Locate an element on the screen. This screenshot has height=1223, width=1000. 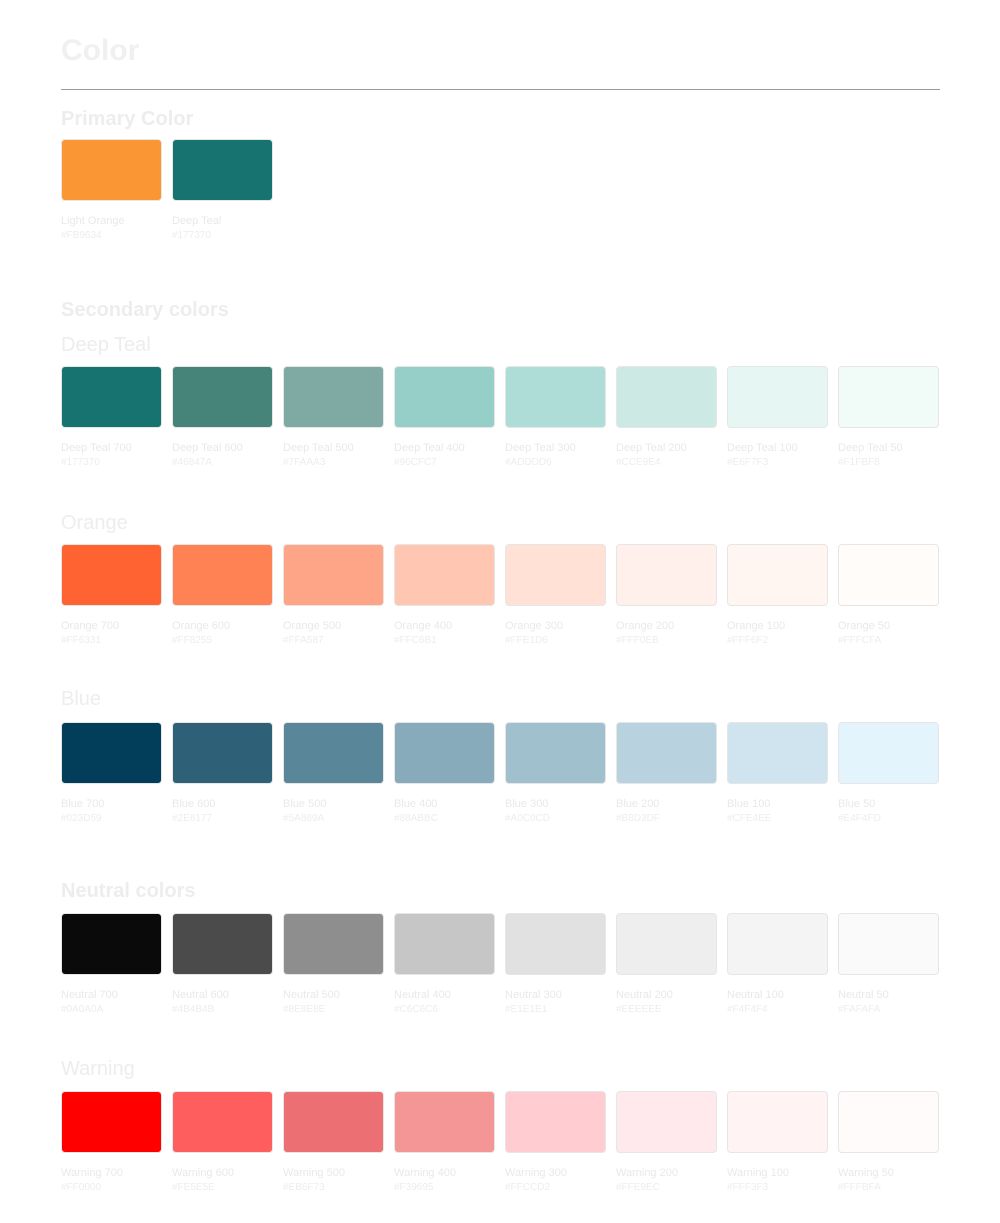
color-name: Neutral 500 is located at coordinates (311, 995).